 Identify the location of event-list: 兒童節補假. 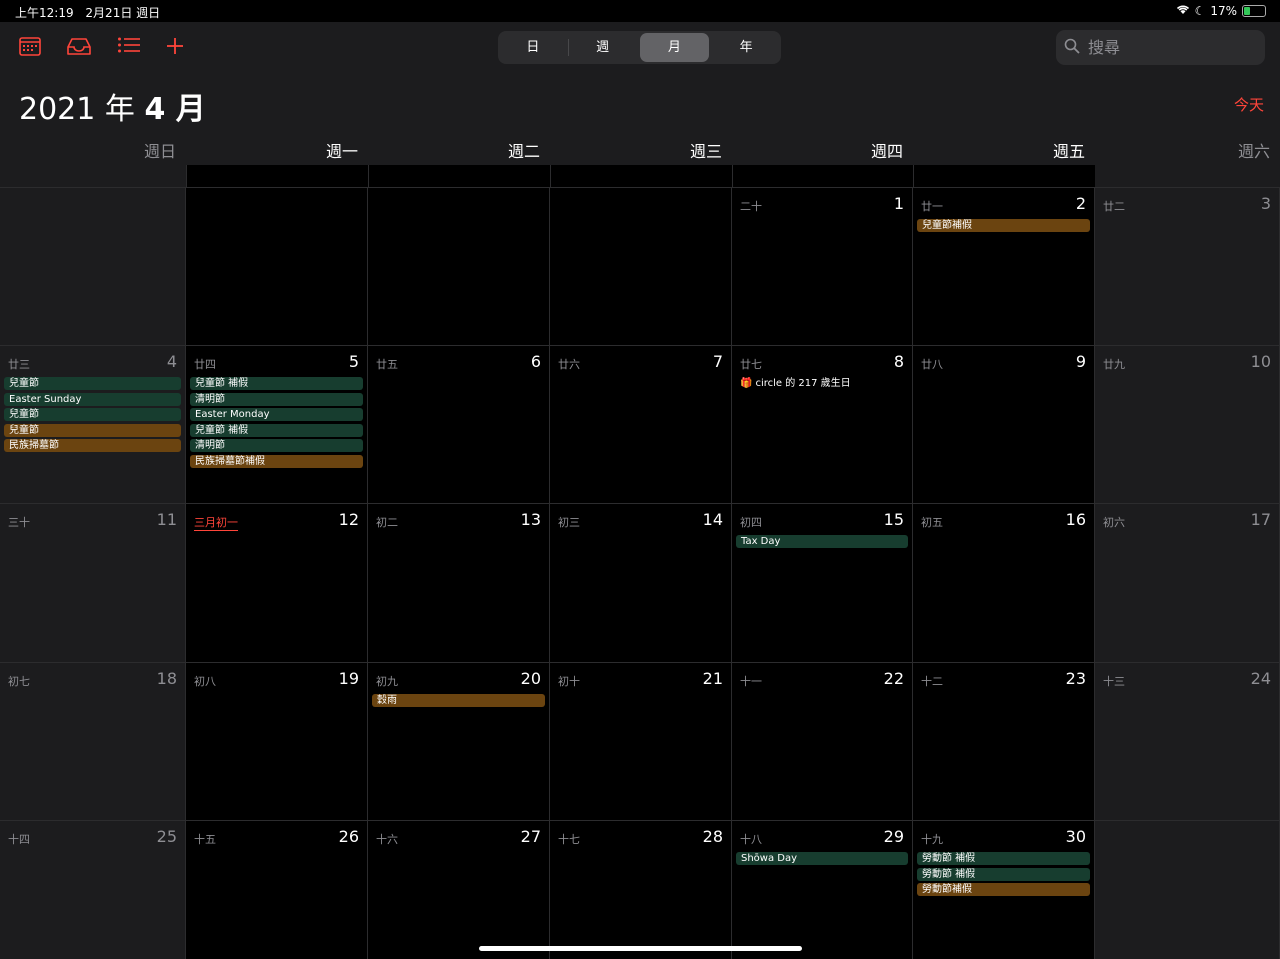
(1003, 227).